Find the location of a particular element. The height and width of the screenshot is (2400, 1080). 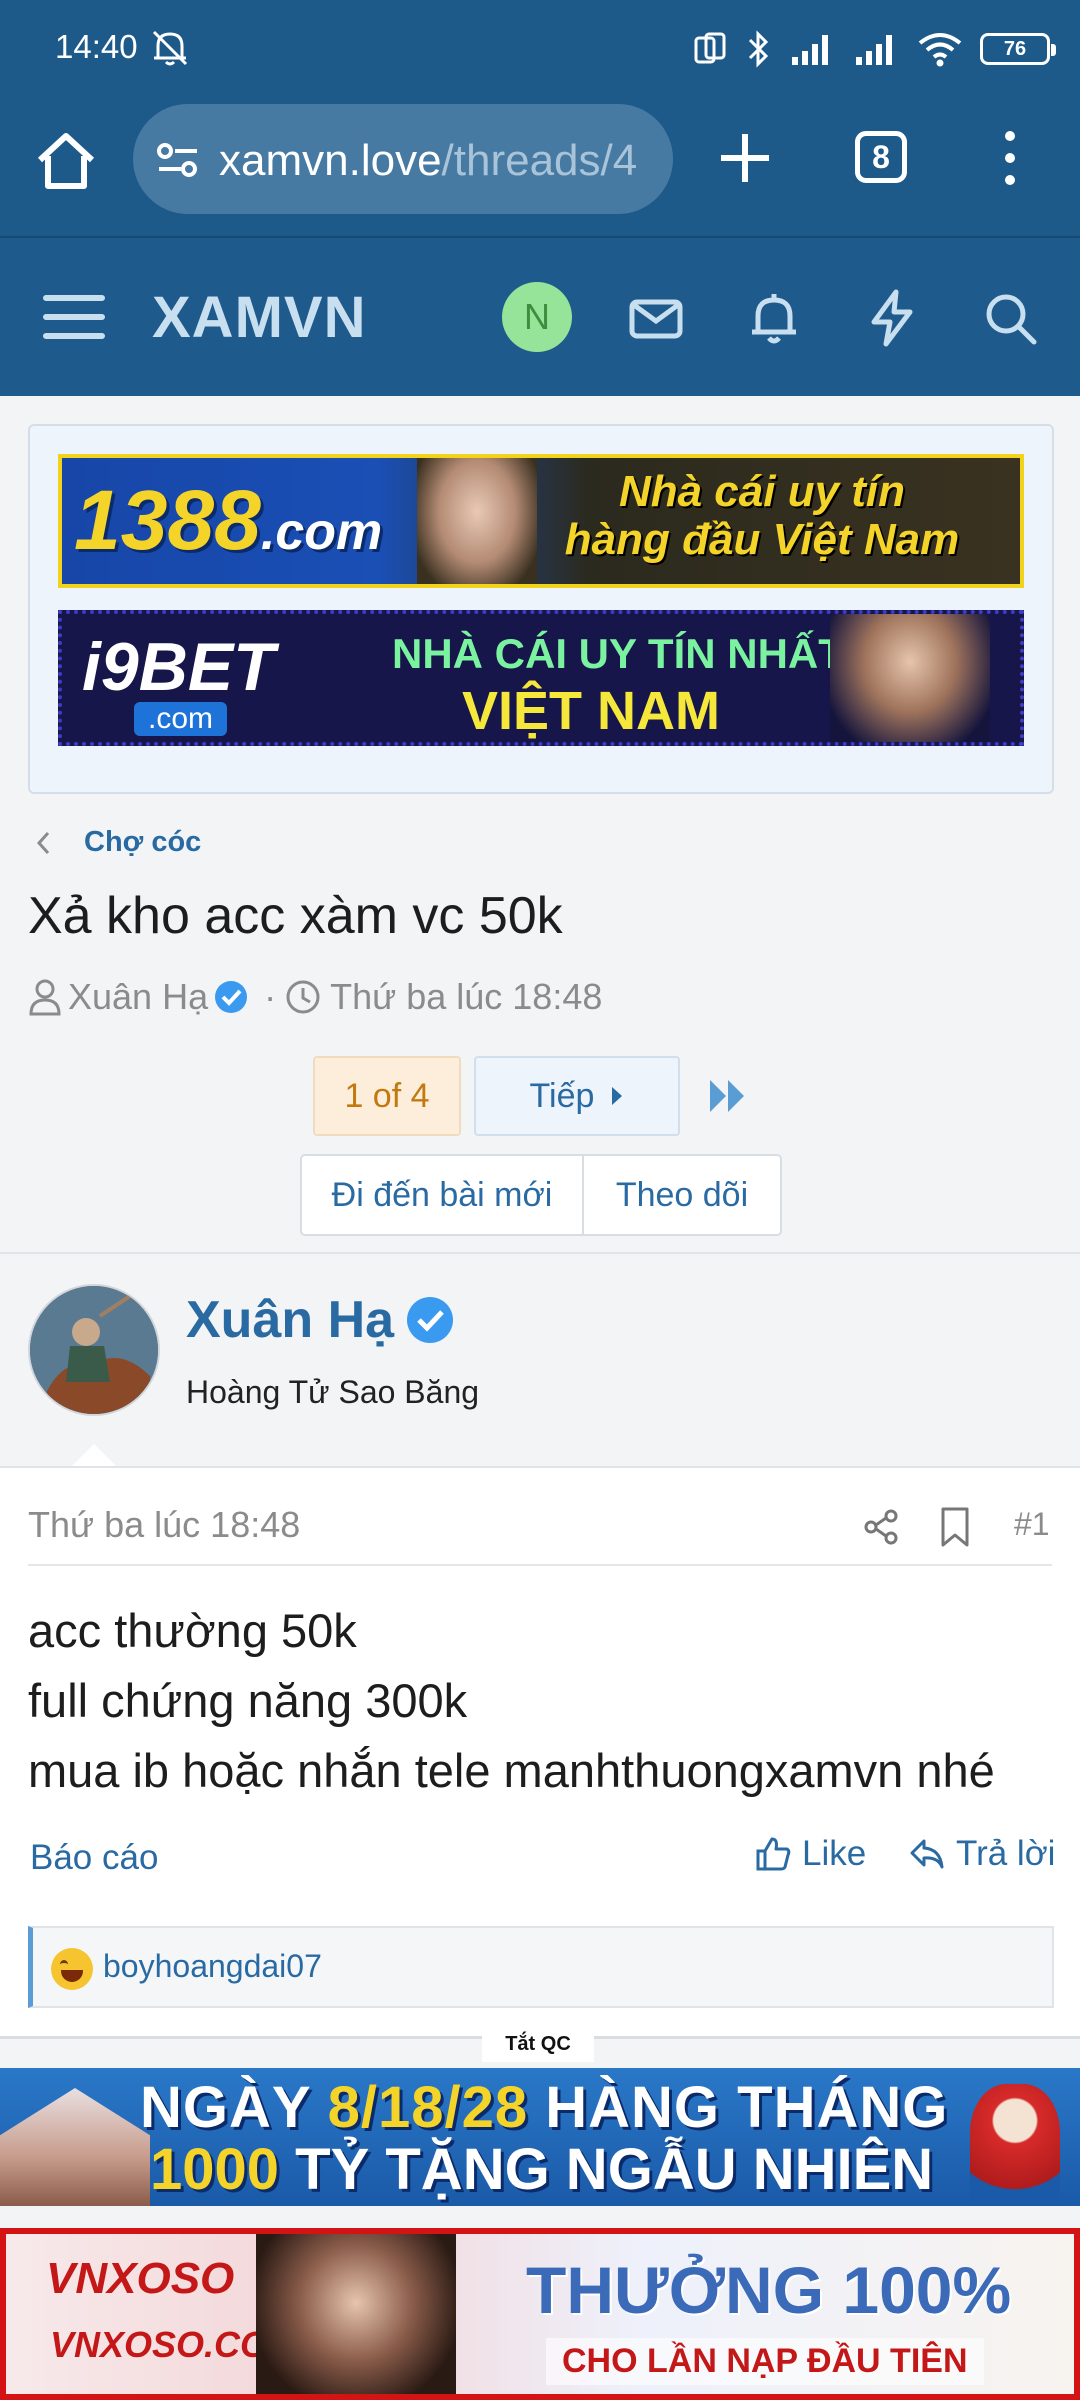

mute-alarm-icon is located at coordinates (170, 48).